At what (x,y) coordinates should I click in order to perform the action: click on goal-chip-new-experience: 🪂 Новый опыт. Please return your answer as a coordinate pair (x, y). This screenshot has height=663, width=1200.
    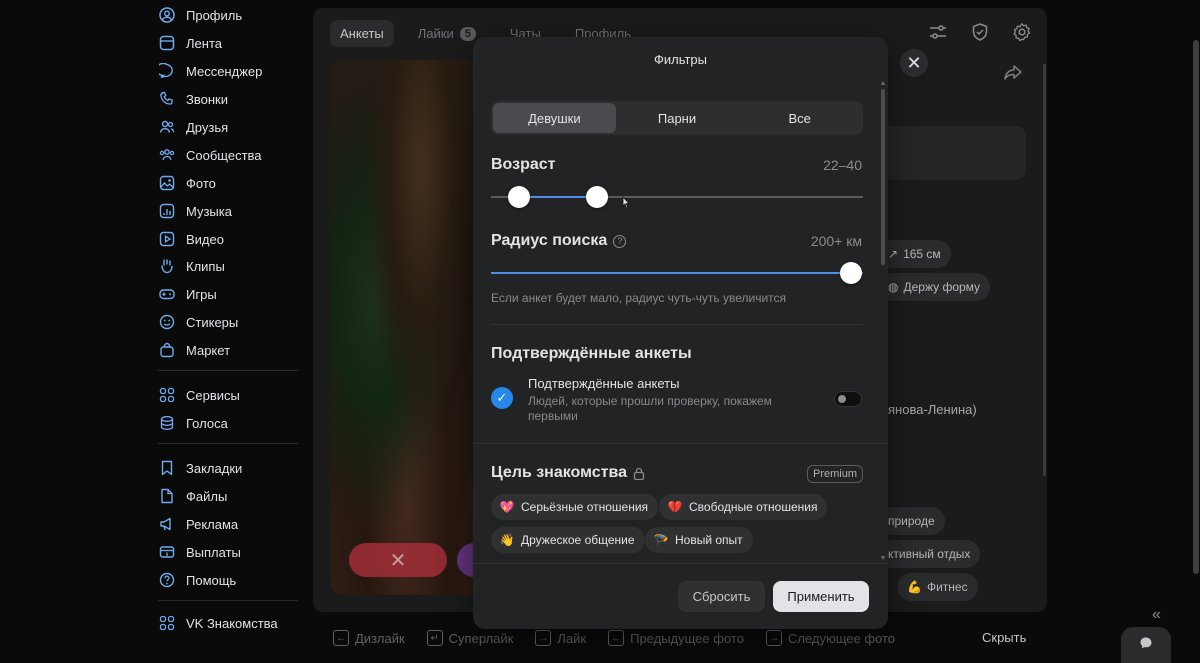
    Looking at the image, I should click on (699, 540).